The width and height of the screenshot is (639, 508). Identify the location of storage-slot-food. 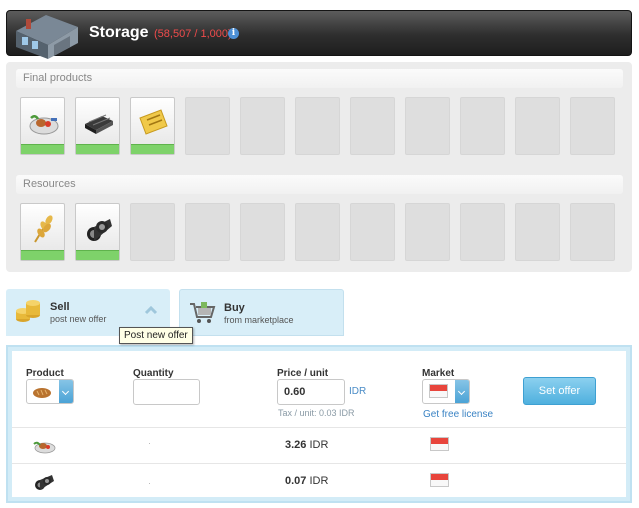
(42, 126).